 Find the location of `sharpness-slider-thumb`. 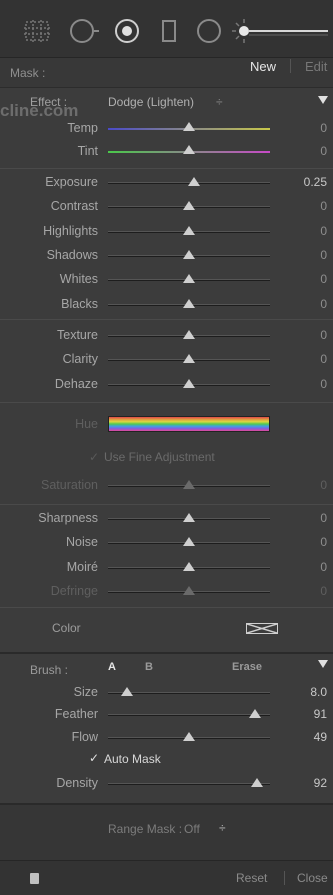

sharpness-slider-thumb is located at coordinates (189, 517).